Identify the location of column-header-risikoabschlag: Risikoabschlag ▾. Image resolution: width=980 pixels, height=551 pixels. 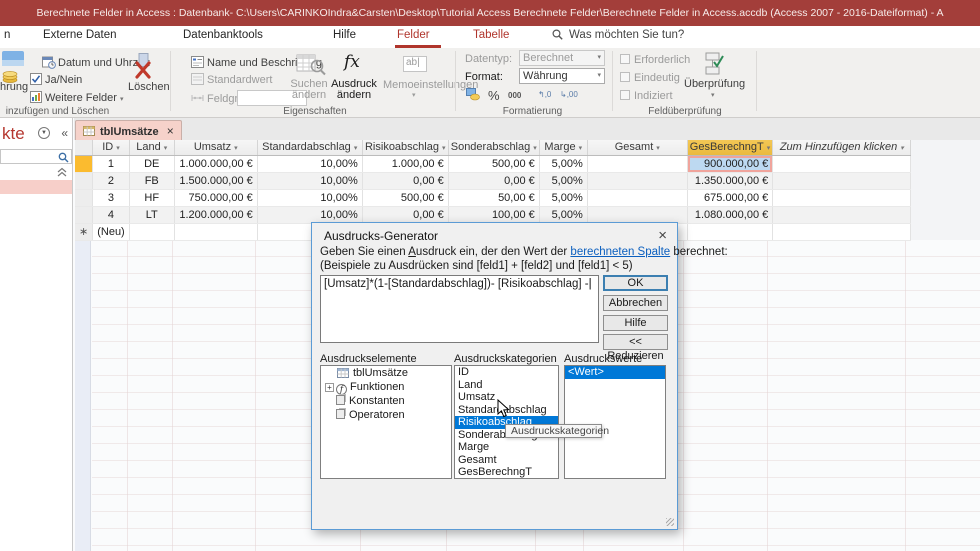
(405, 148).